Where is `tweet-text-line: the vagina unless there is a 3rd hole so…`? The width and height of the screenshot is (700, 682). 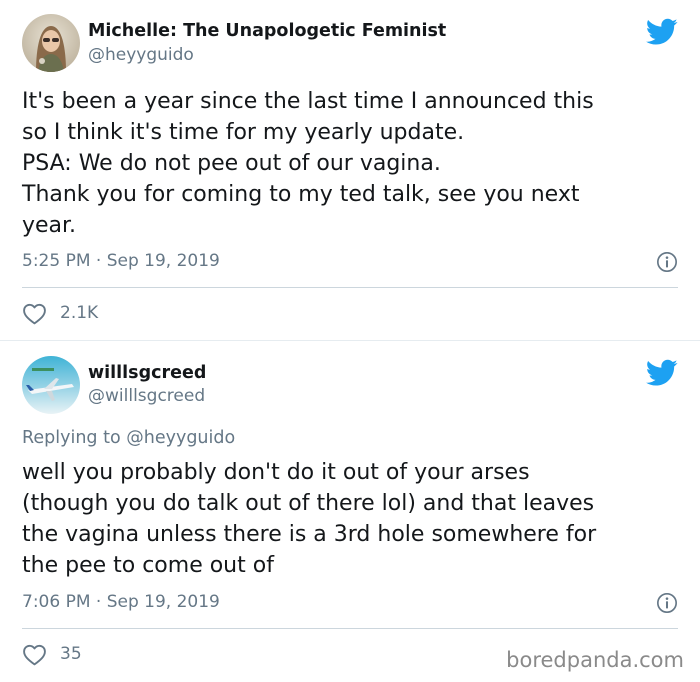 tweet-text-line: the vagina unless there is a 3rd hole so… is located at coordinates (309, 534).